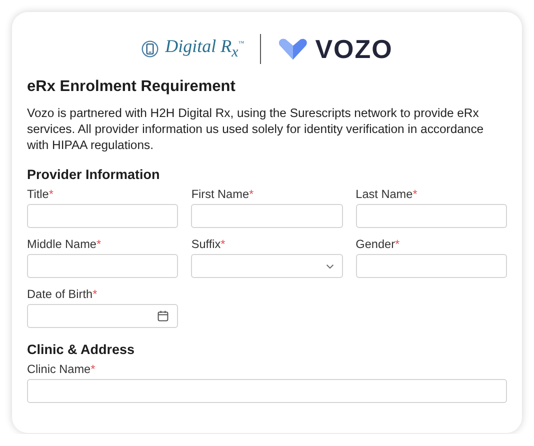  I want to click on brand-logo: VOZO, so click(354, 49).